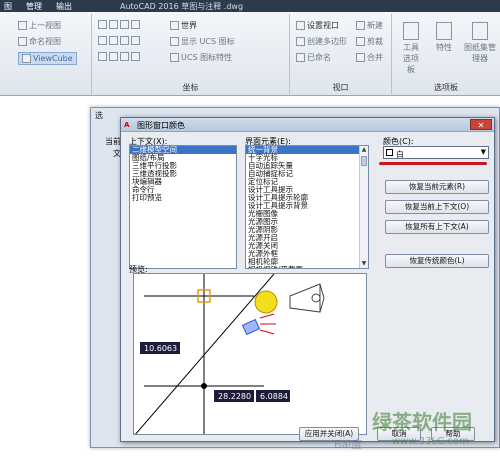  What do you see at coordinates (348, 444) in the screenshot?
I see `watermark-baidu: Bai度` at bounding box center [348, 444].